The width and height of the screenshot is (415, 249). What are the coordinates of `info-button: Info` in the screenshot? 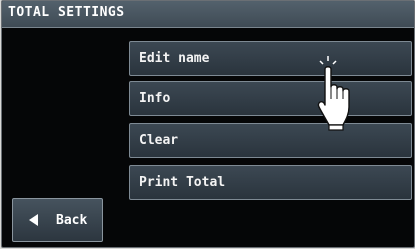 It's located at (270, 98).